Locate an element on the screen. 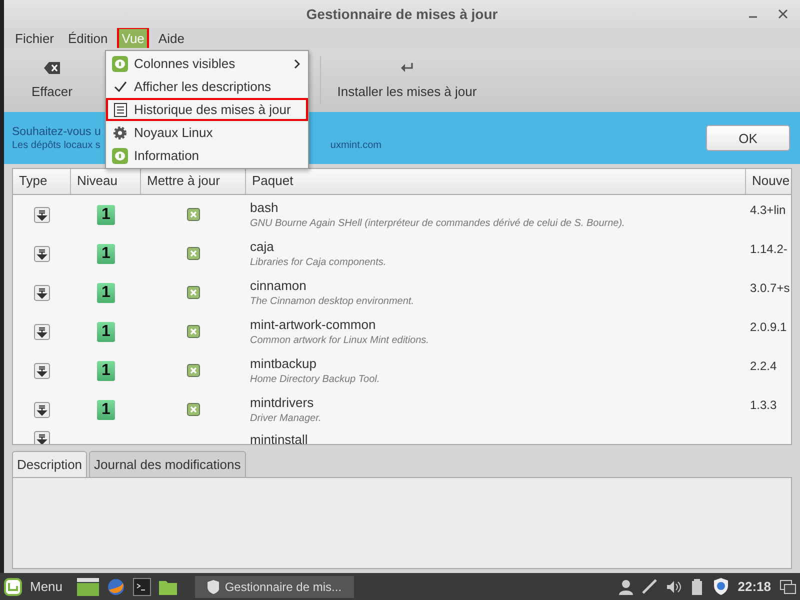  tab: Description is located at coordinates (50, 464).